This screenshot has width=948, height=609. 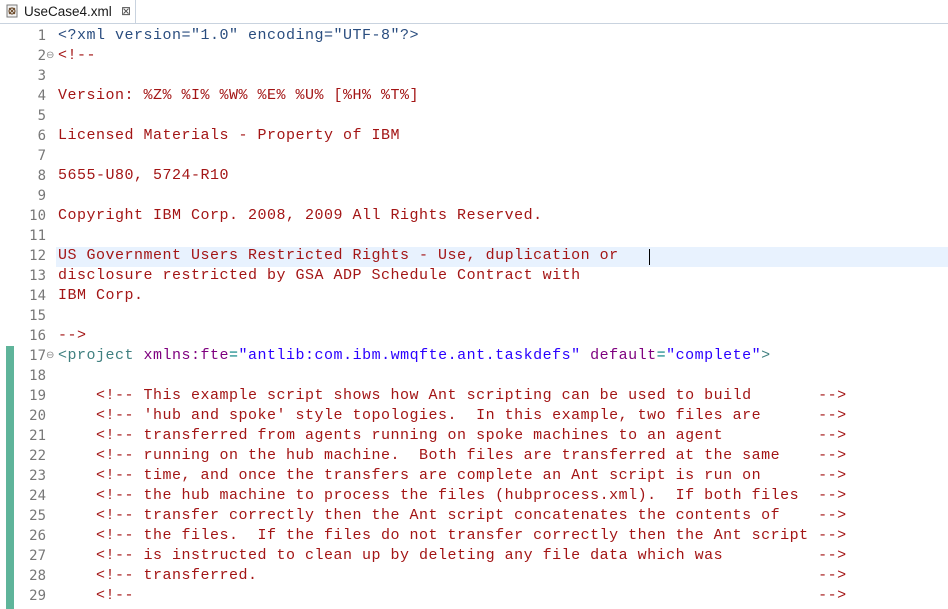 I want to click on line-number: 26, so click(x=37, y=536).